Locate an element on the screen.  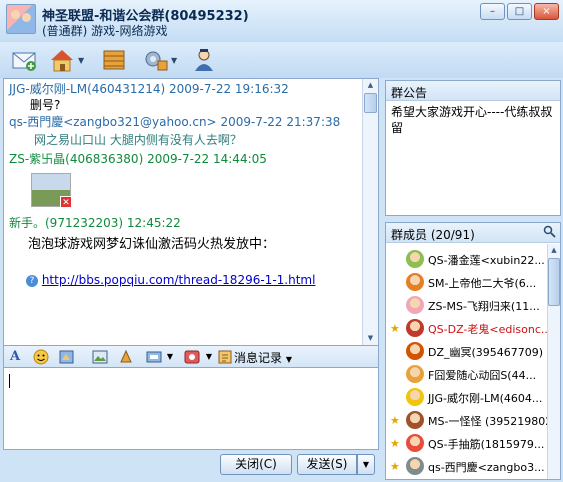
close-button: 关闭(C) is located at coordinates (256, 464).